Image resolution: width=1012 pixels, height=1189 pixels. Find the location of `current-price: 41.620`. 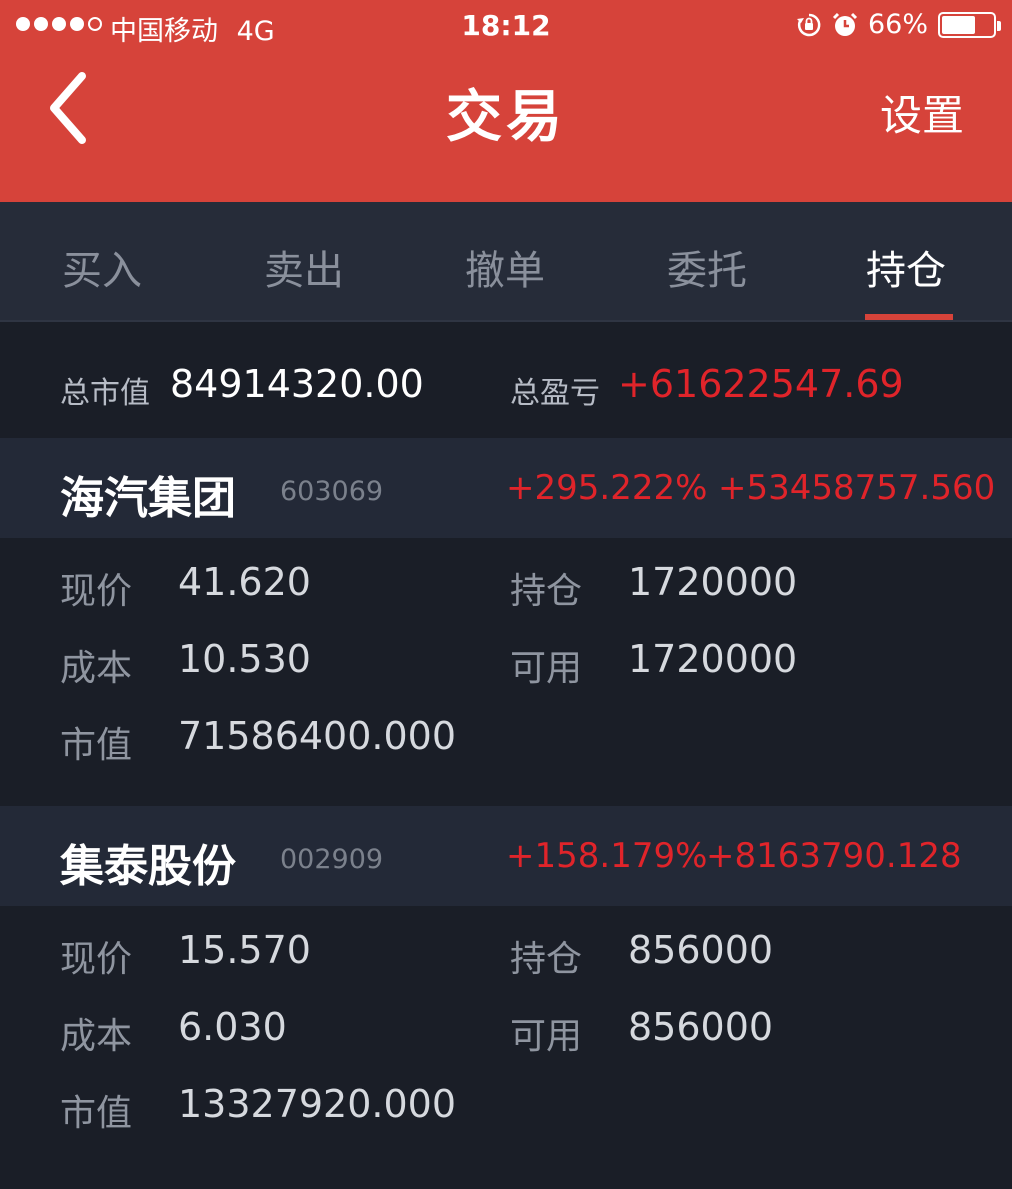

current-price: 41.620 is located at coordinates (244, 582).